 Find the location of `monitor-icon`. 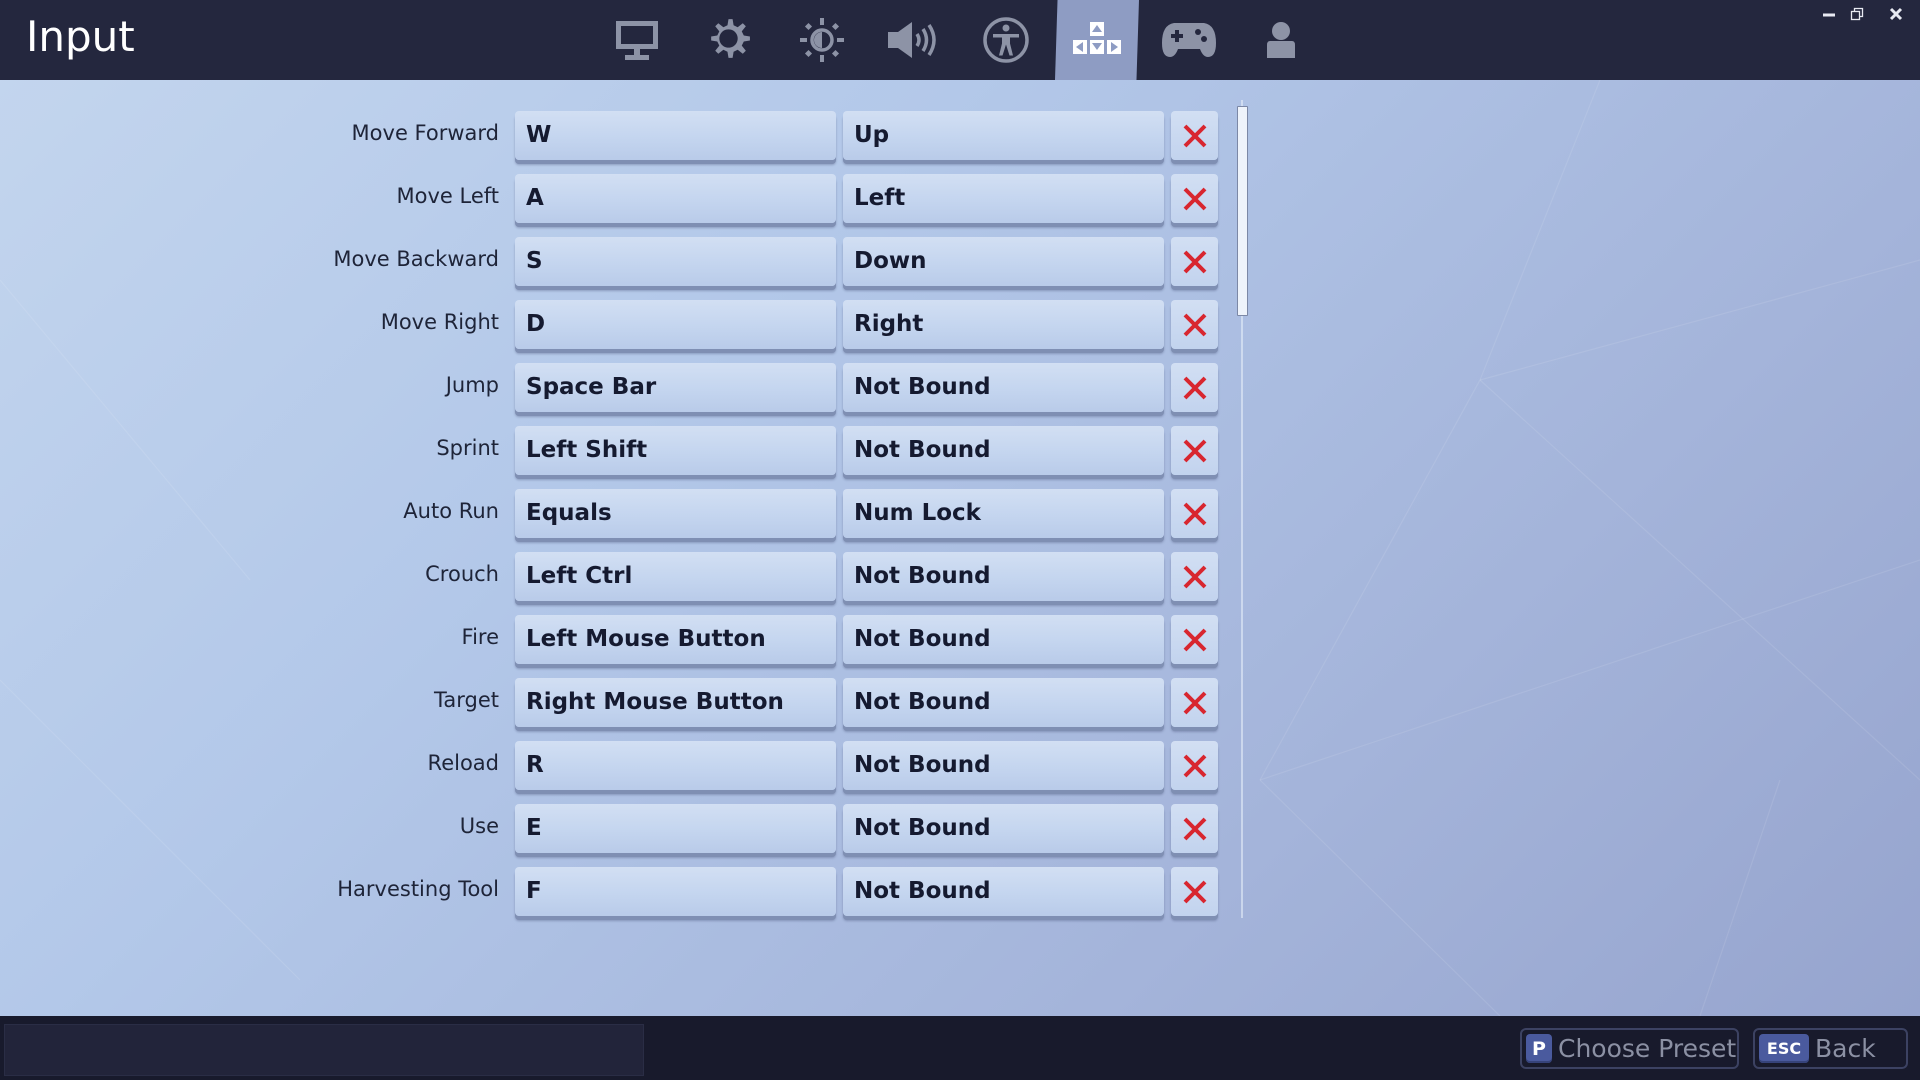

monitor-icon is located at coordinates (637, 40).